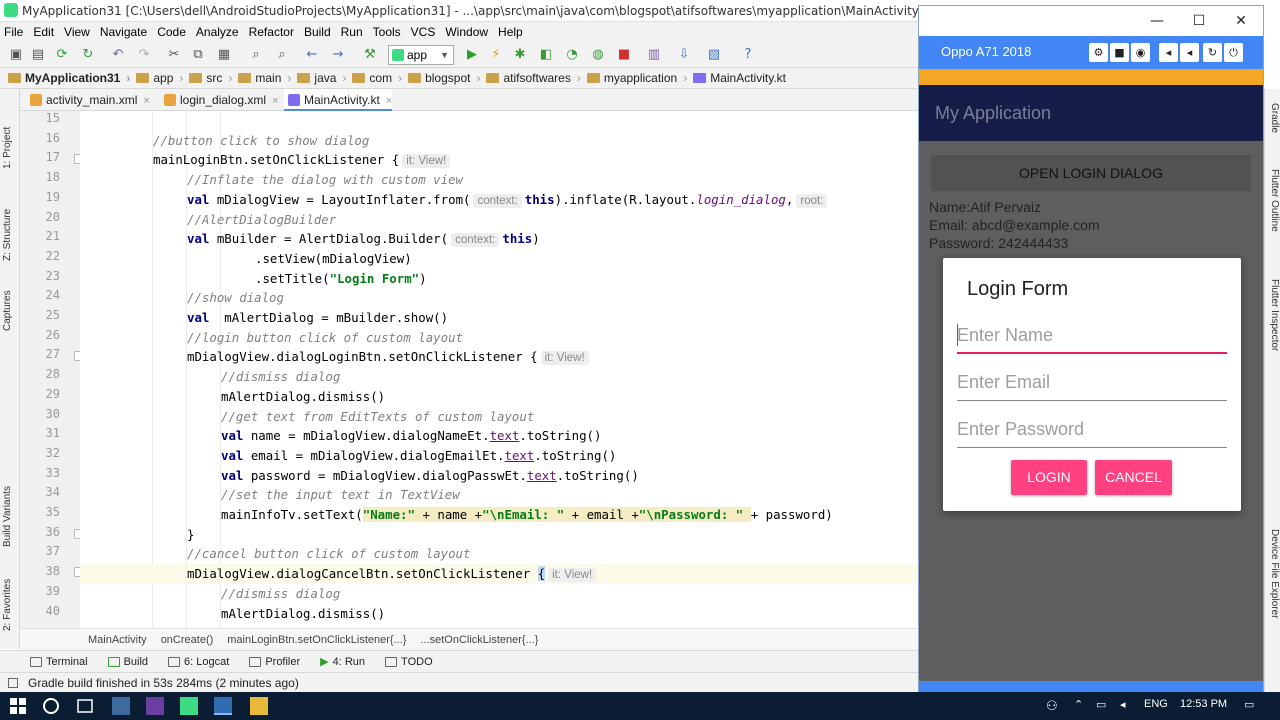  I want to click on project-structure-icon: ▧, so click(714, 55).